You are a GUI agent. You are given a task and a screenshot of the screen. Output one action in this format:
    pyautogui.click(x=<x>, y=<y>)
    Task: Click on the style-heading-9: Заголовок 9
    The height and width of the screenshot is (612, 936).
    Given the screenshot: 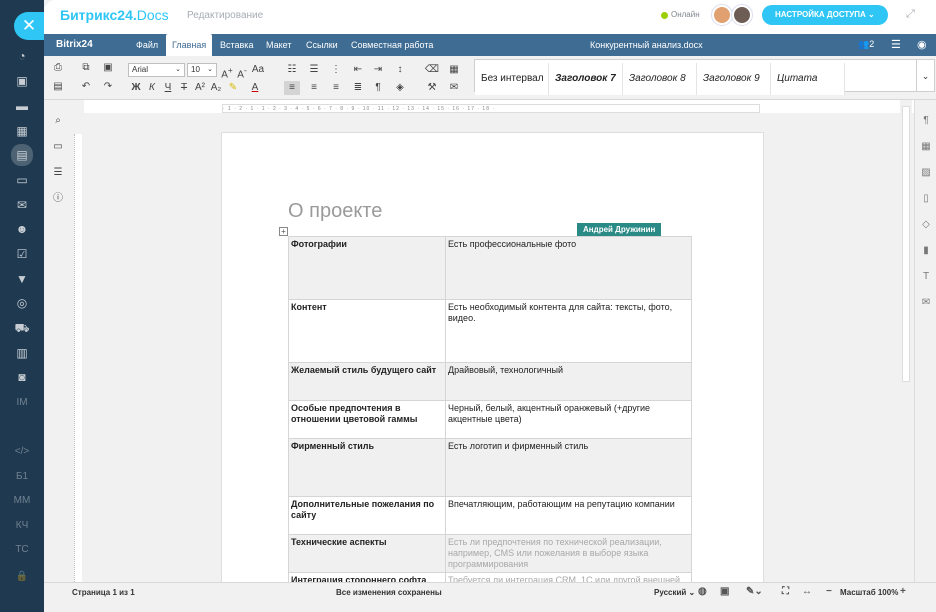 What is the action you would take?
    pyautogui.click(x=734, y=79)
    